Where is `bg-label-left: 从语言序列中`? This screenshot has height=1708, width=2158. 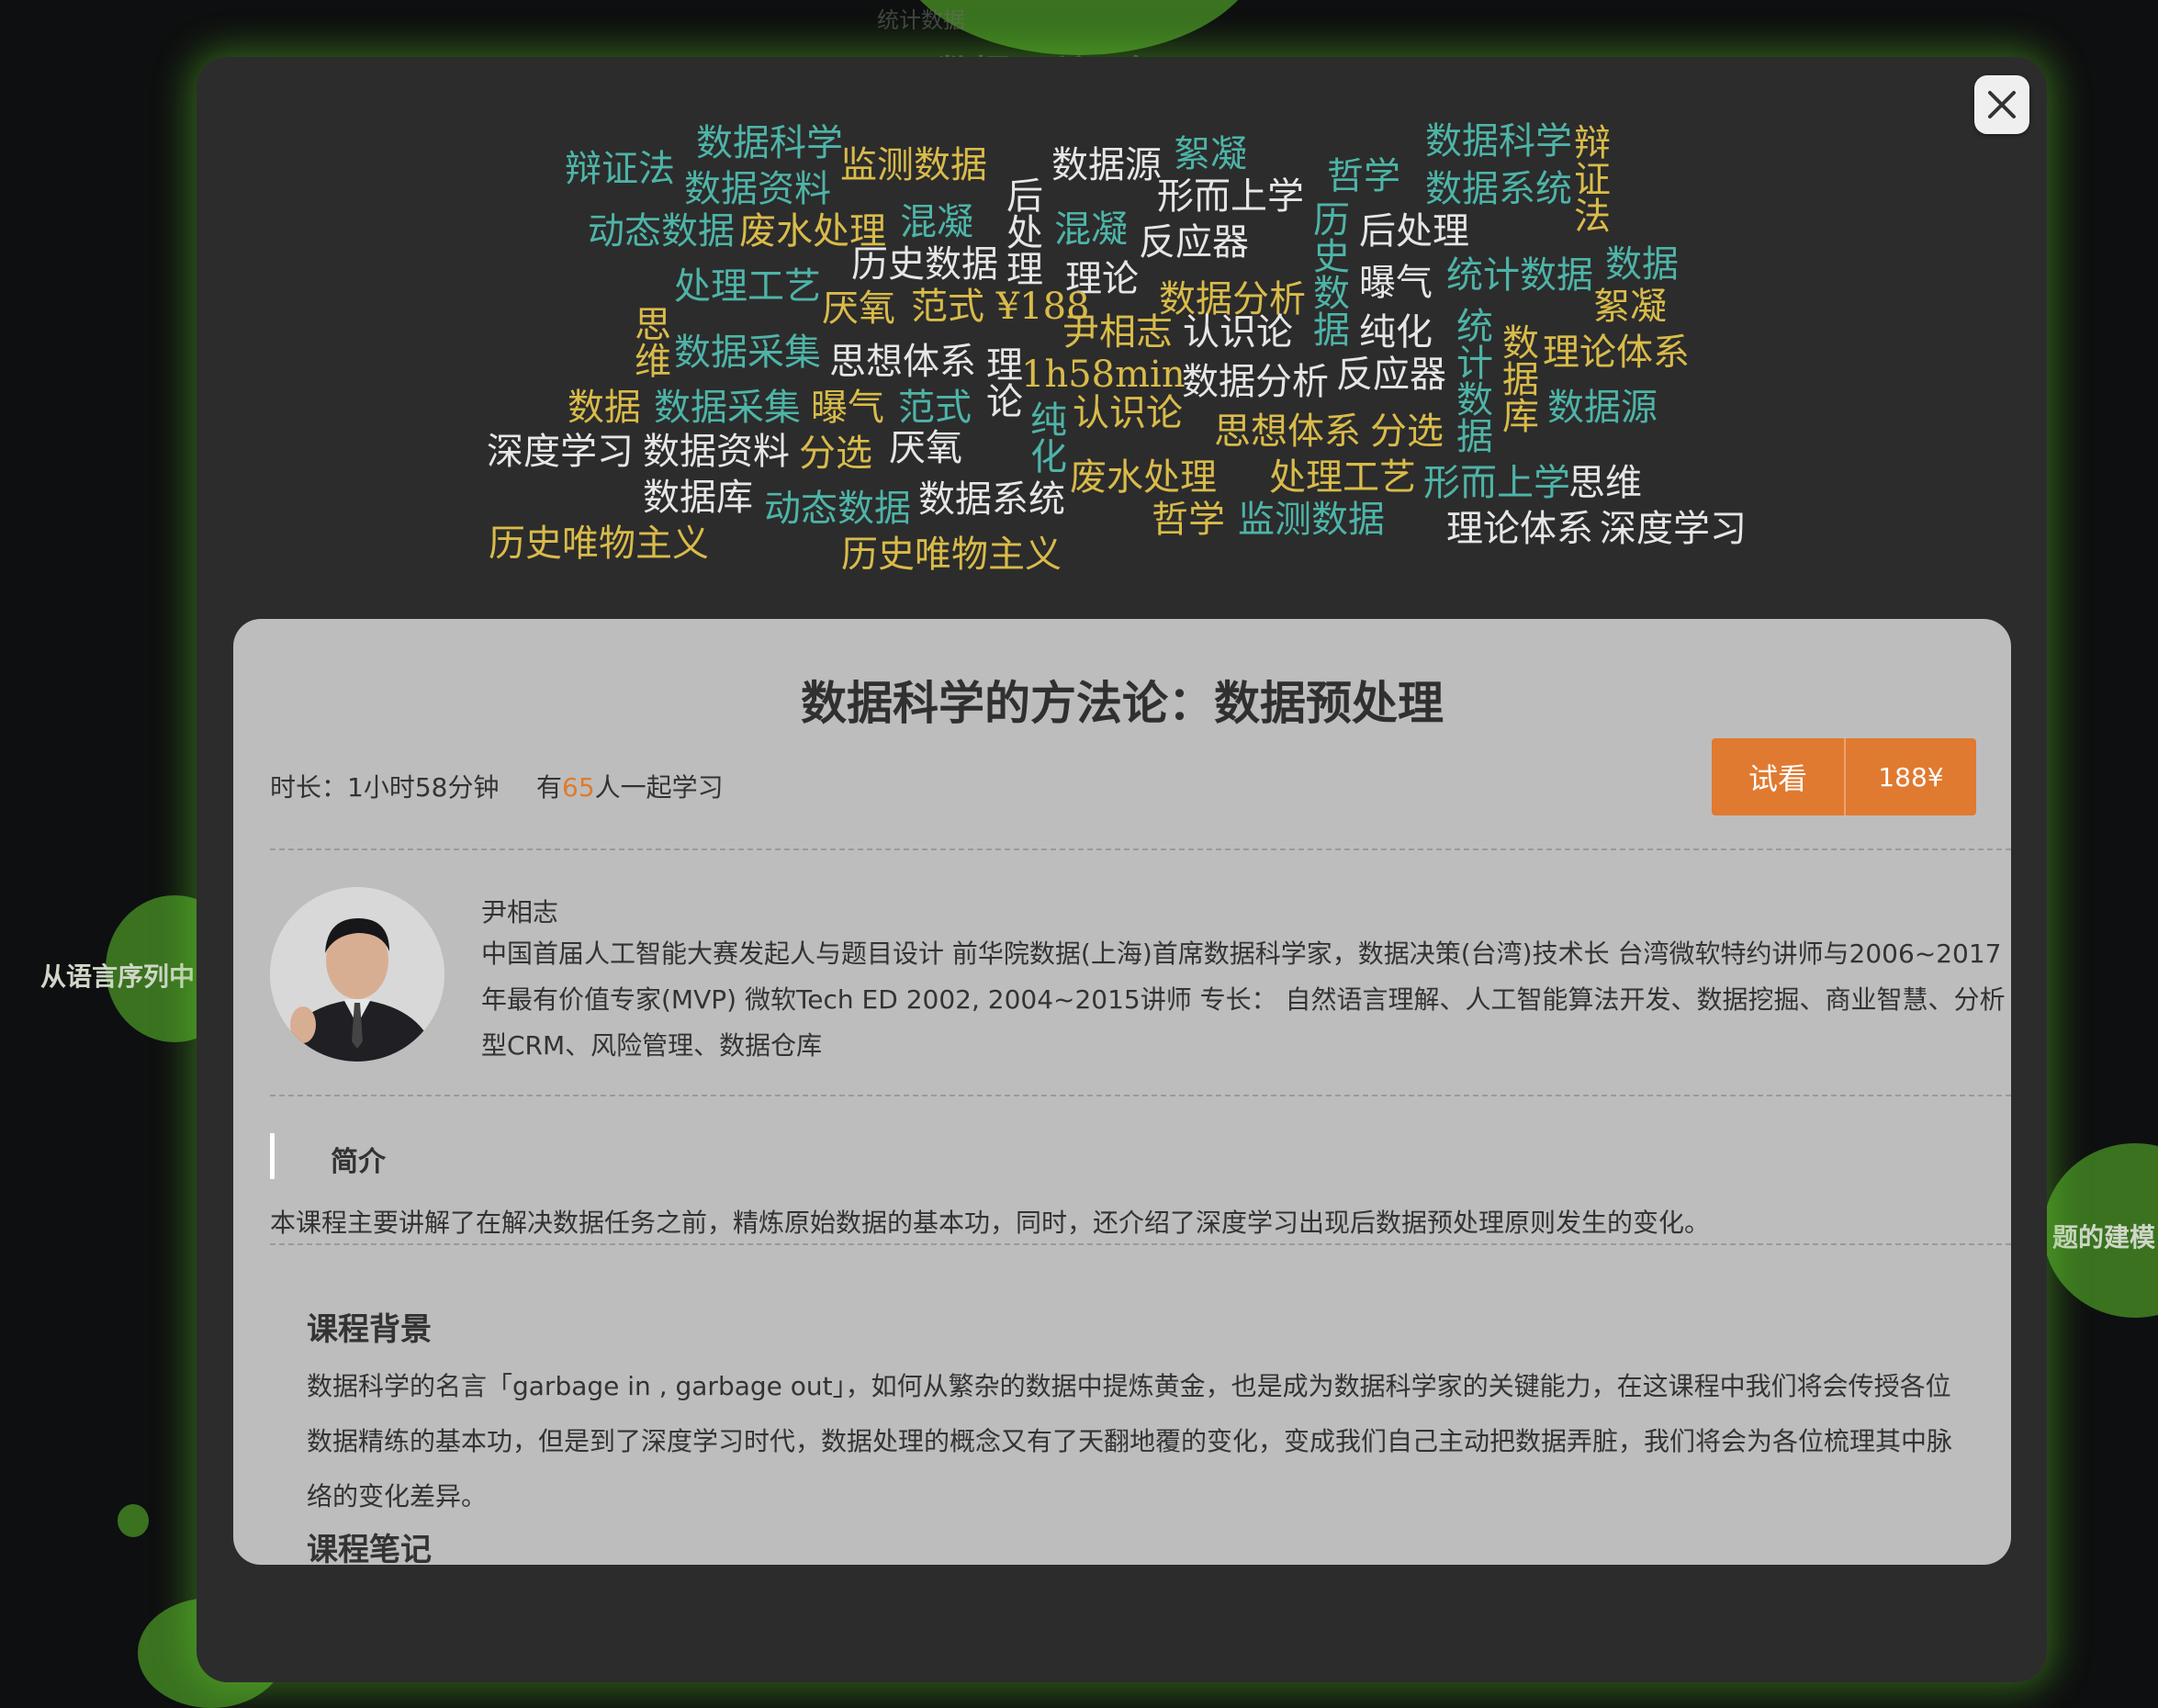
bg-label-left: 从语言序列中 is located at coordinates (118, 977).